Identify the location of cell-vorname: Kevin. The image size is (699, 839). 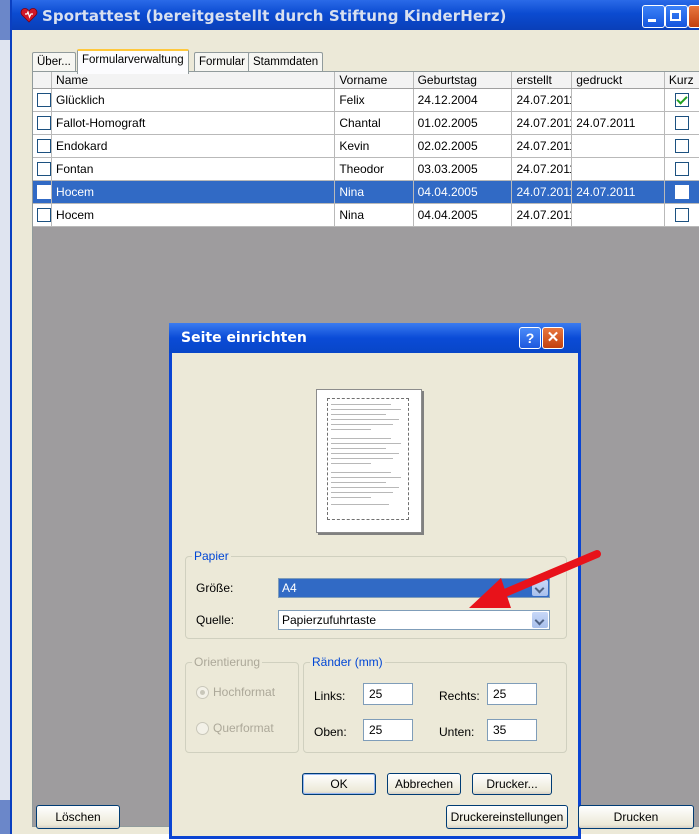
(374, 146).